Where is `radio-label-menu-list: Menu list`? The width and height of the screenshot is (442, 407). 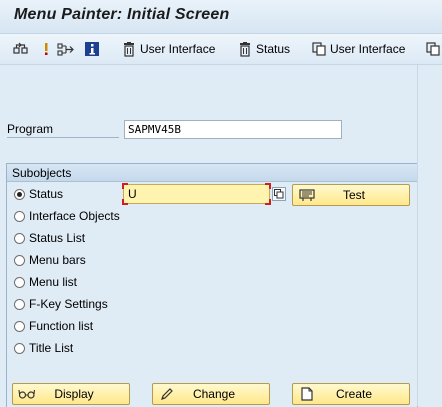
radio-label-menu-list: Menu list is located at coordinates (53, 282).